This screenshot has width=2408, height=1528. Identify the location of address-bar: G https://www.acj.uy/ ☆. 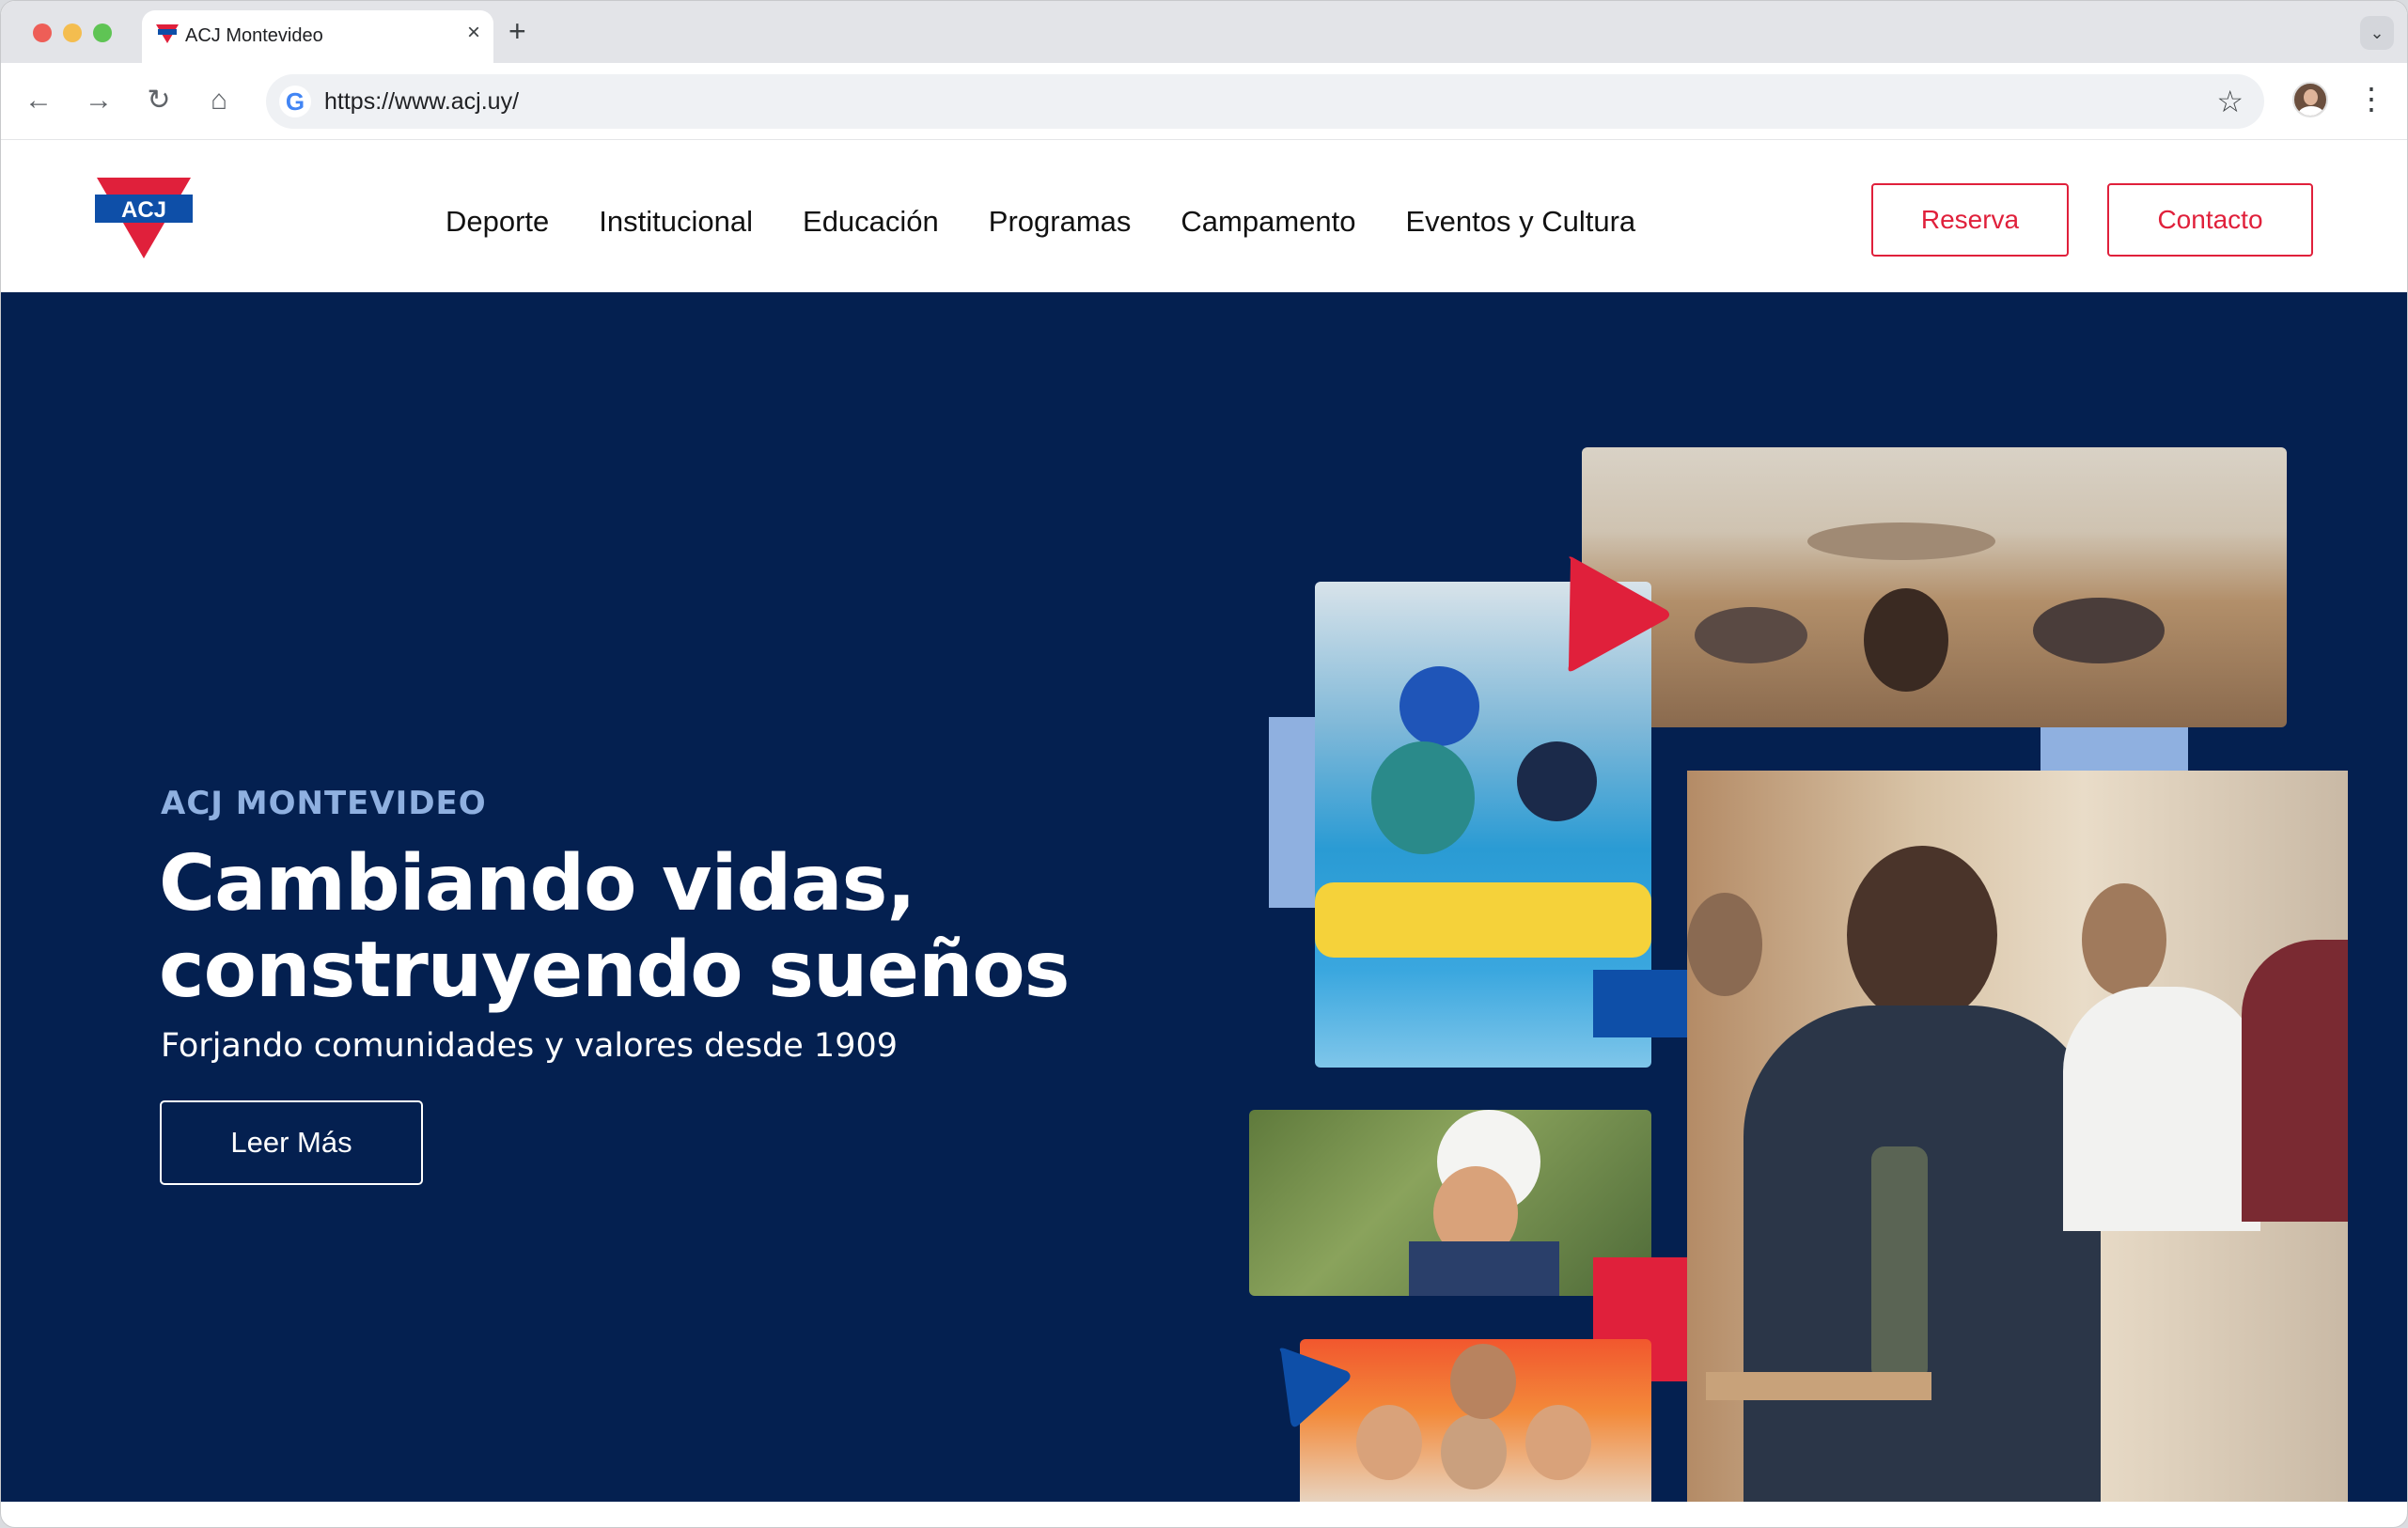
(1265, 102).